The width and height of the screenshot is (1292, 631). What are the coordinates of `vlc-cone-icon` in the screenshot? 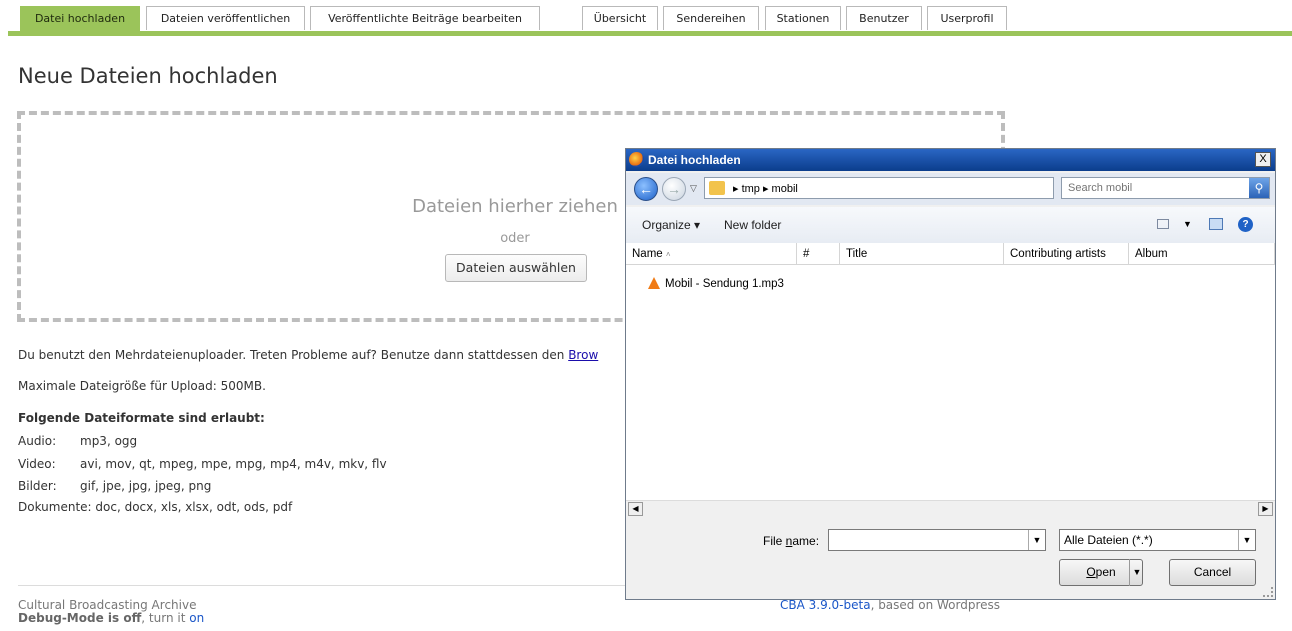 It's located at (654, 283).